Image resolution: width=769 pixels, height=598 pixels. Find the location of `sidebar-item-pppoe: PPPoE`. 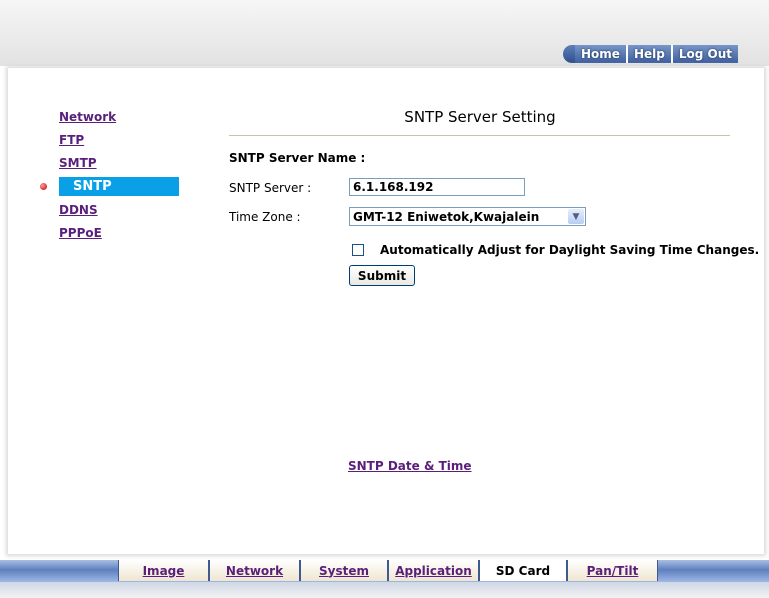

sidebar-item-pppoe: PPPoE is located at coordinates (80, 233).